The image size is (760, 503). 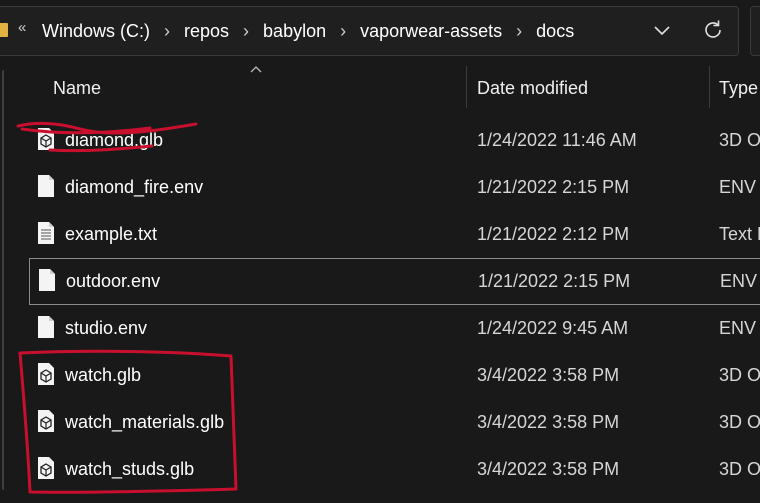 What do you see at coordinates (134, 187) in the screenshot?
I see `file-name: diamond_fire.env` at bounding box center [134, 187].